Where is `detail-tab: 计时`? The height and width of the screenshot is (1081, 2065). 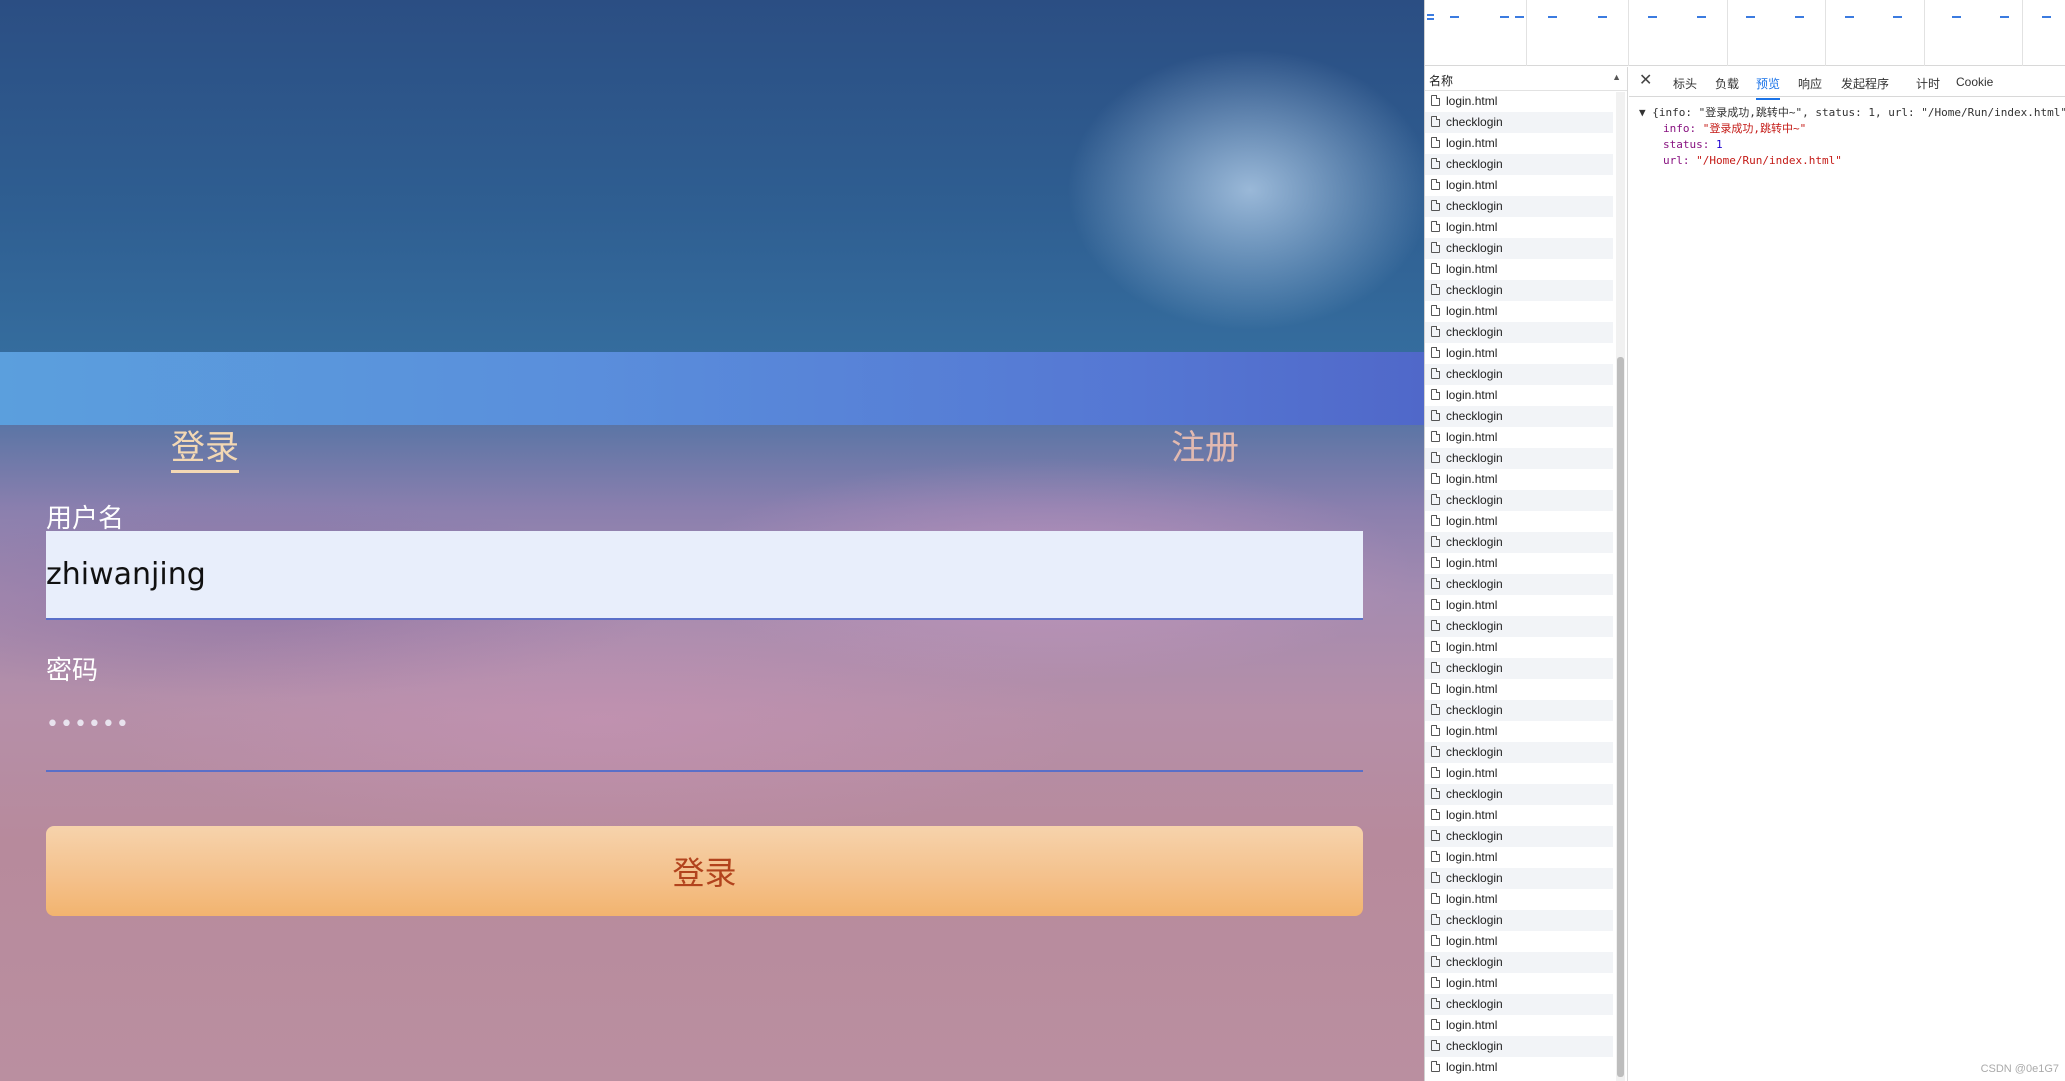
detail-tab: 计时 is located at coordinates (1928, 83).